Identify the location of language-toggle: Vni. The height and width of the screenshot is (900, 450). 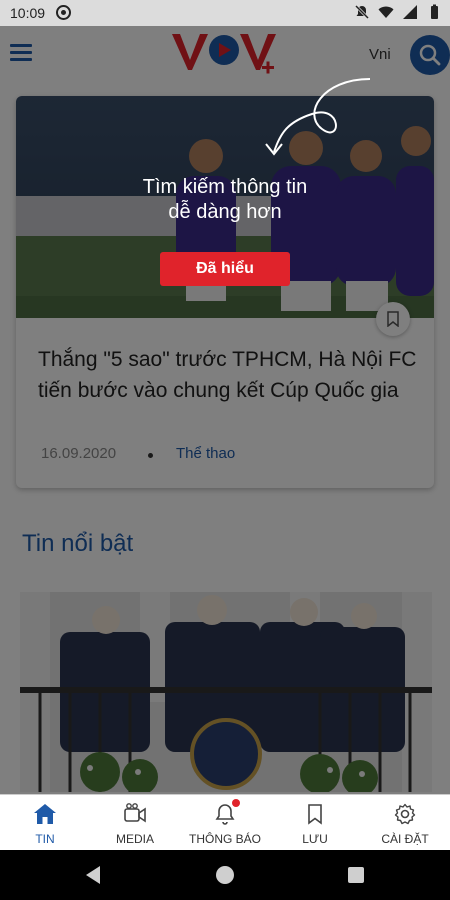
(380, 54).